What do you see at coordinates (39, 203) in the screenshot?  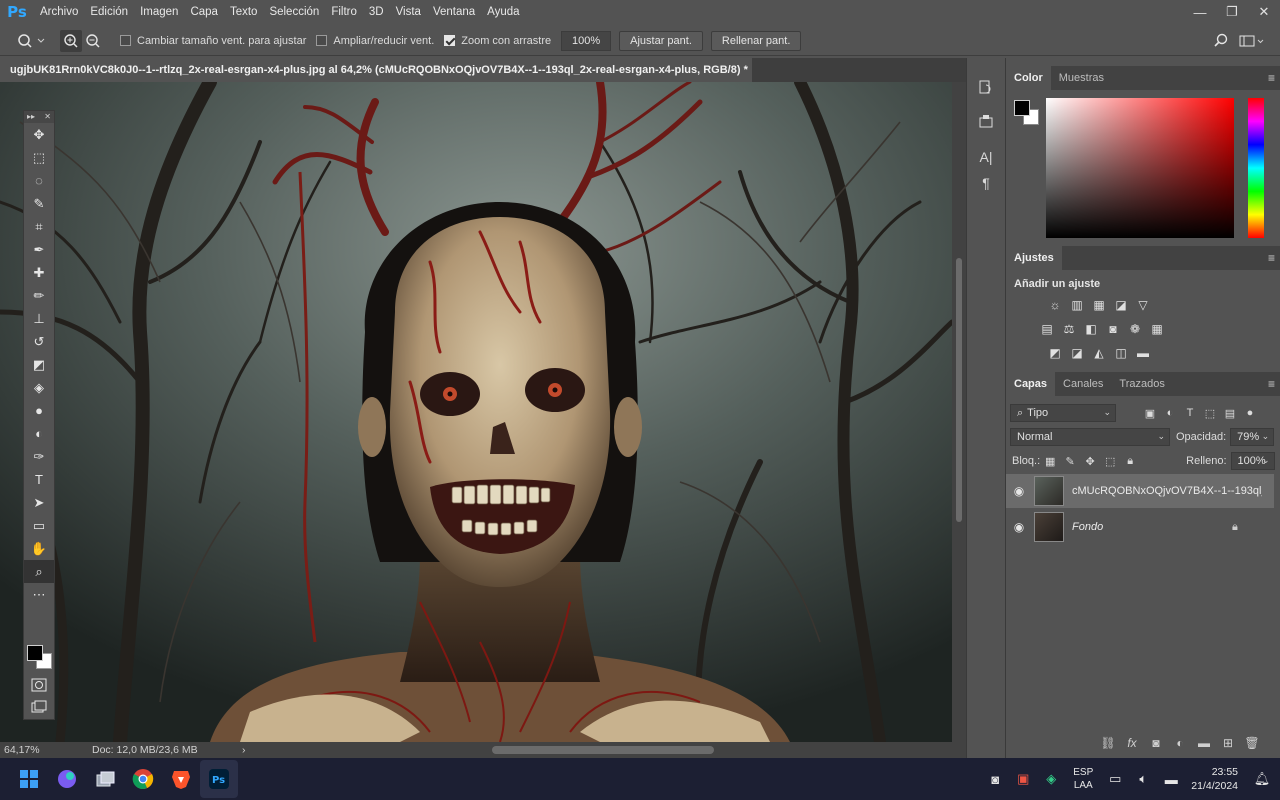 I see `quick-select-tool: ✎` at bounding box center [39, 203].